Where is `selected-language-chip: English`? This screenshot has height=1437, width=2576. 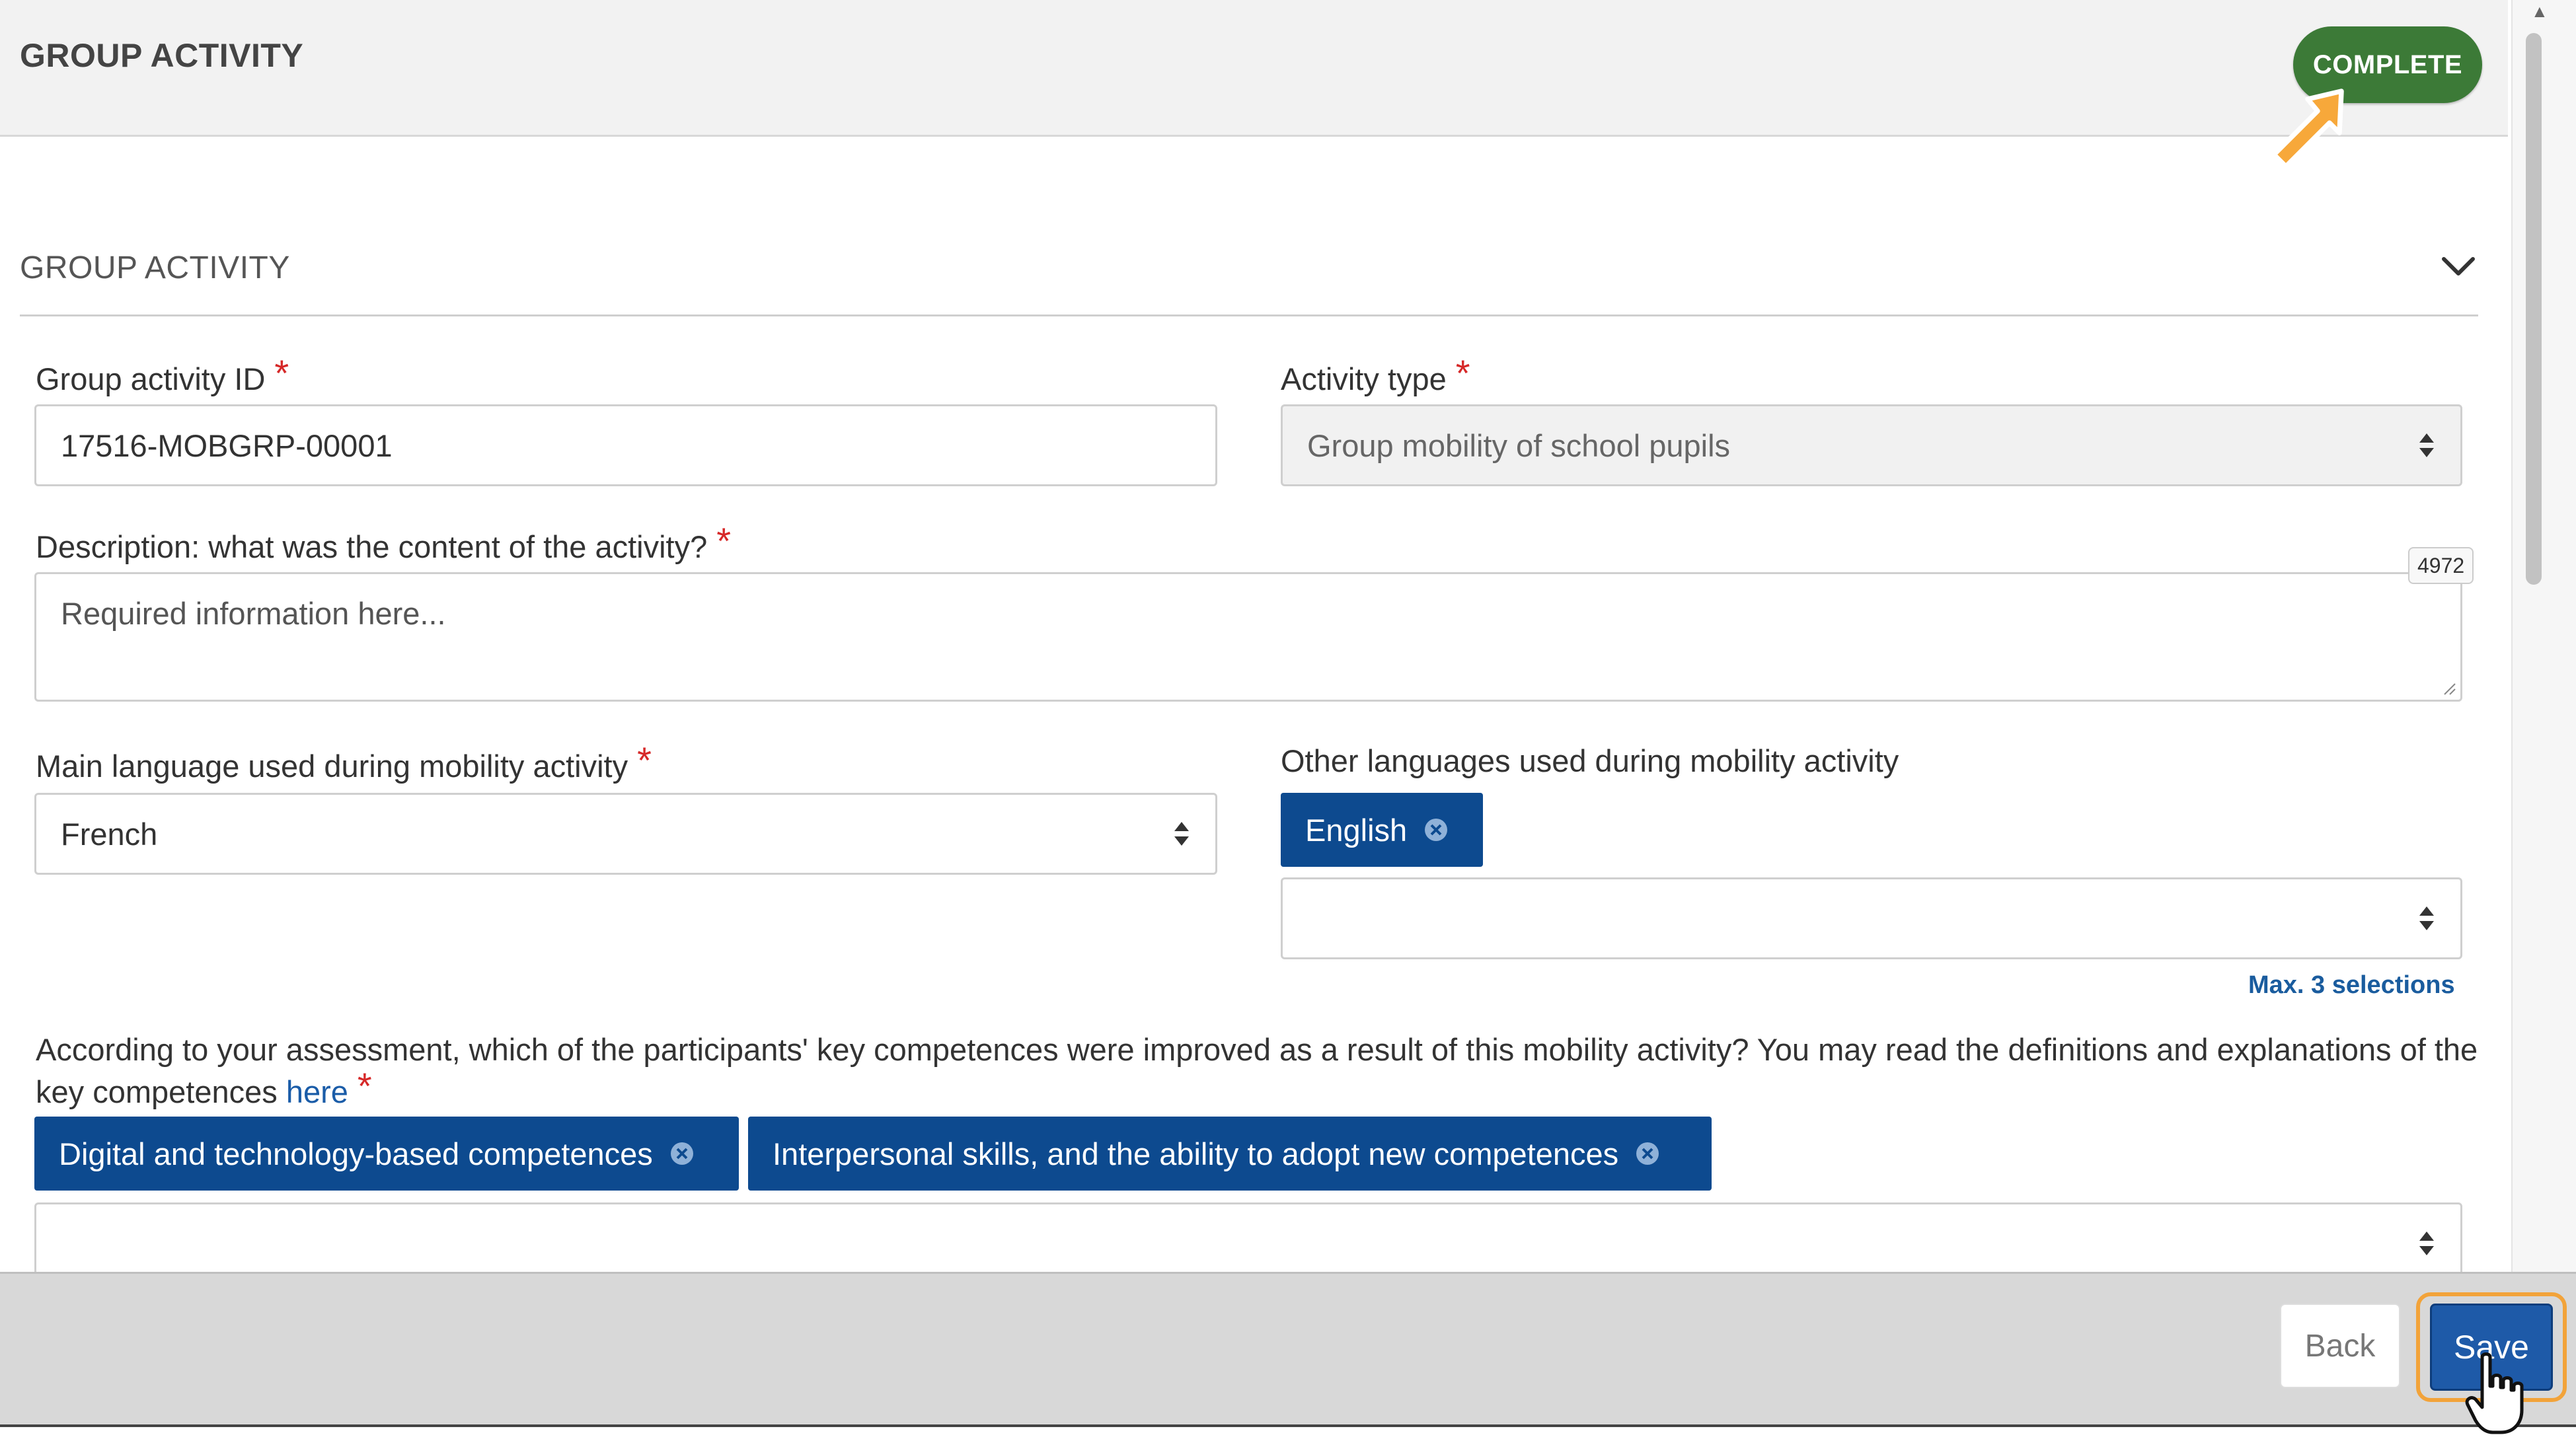
selected-language-chip: English is located at coordinates (1382, 830).